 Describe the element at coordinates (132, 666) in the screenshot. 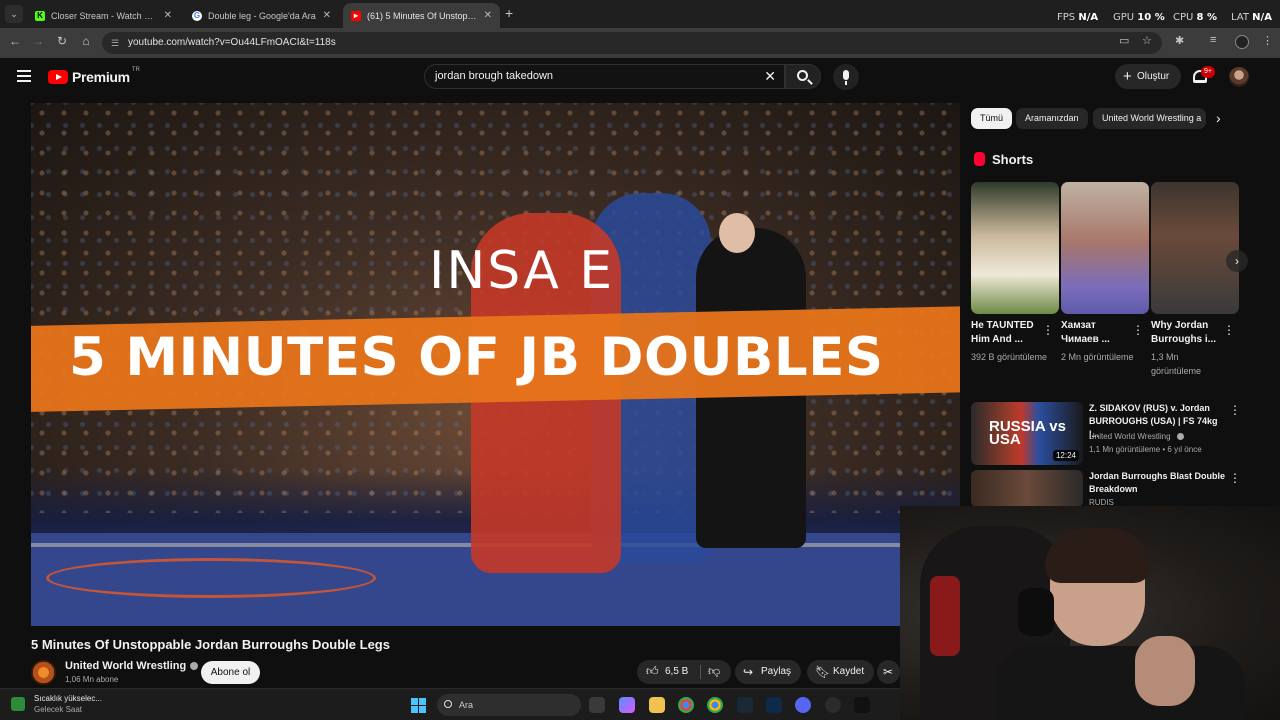

I see `channel-name: United World Wrestling` at that location.